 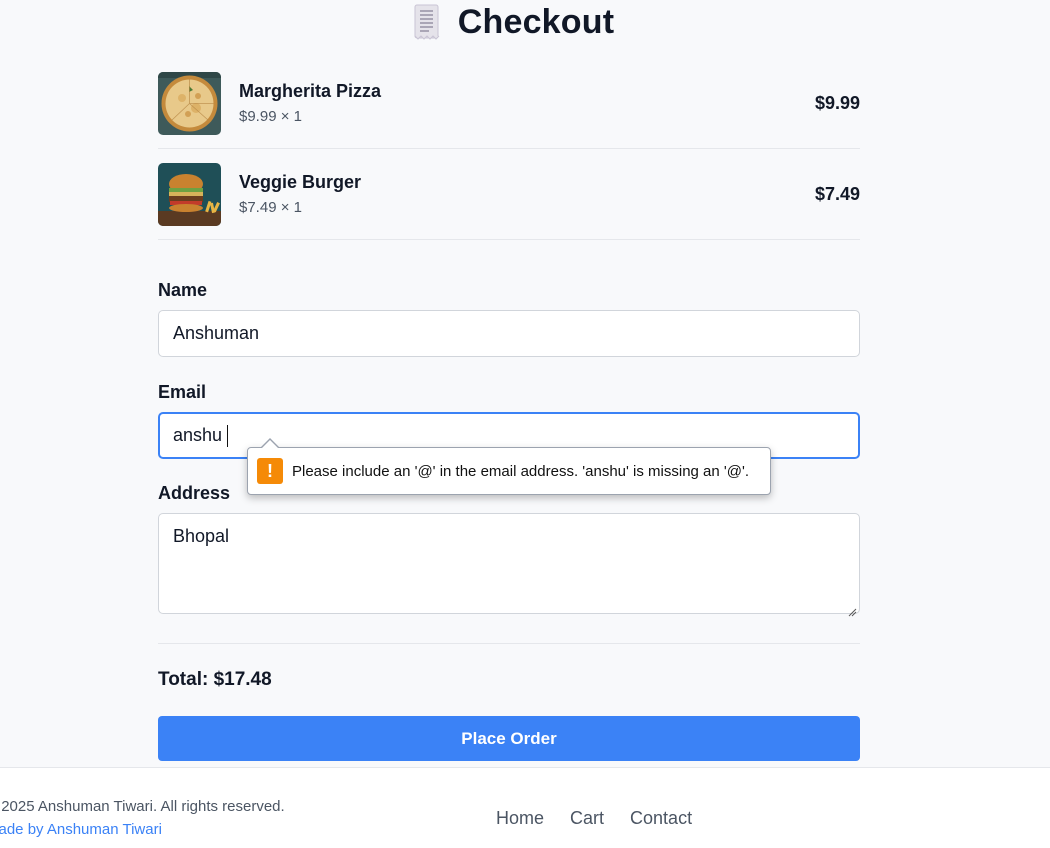 I want to click on address-textarea: Bhopal, so click(x=509, y=565).